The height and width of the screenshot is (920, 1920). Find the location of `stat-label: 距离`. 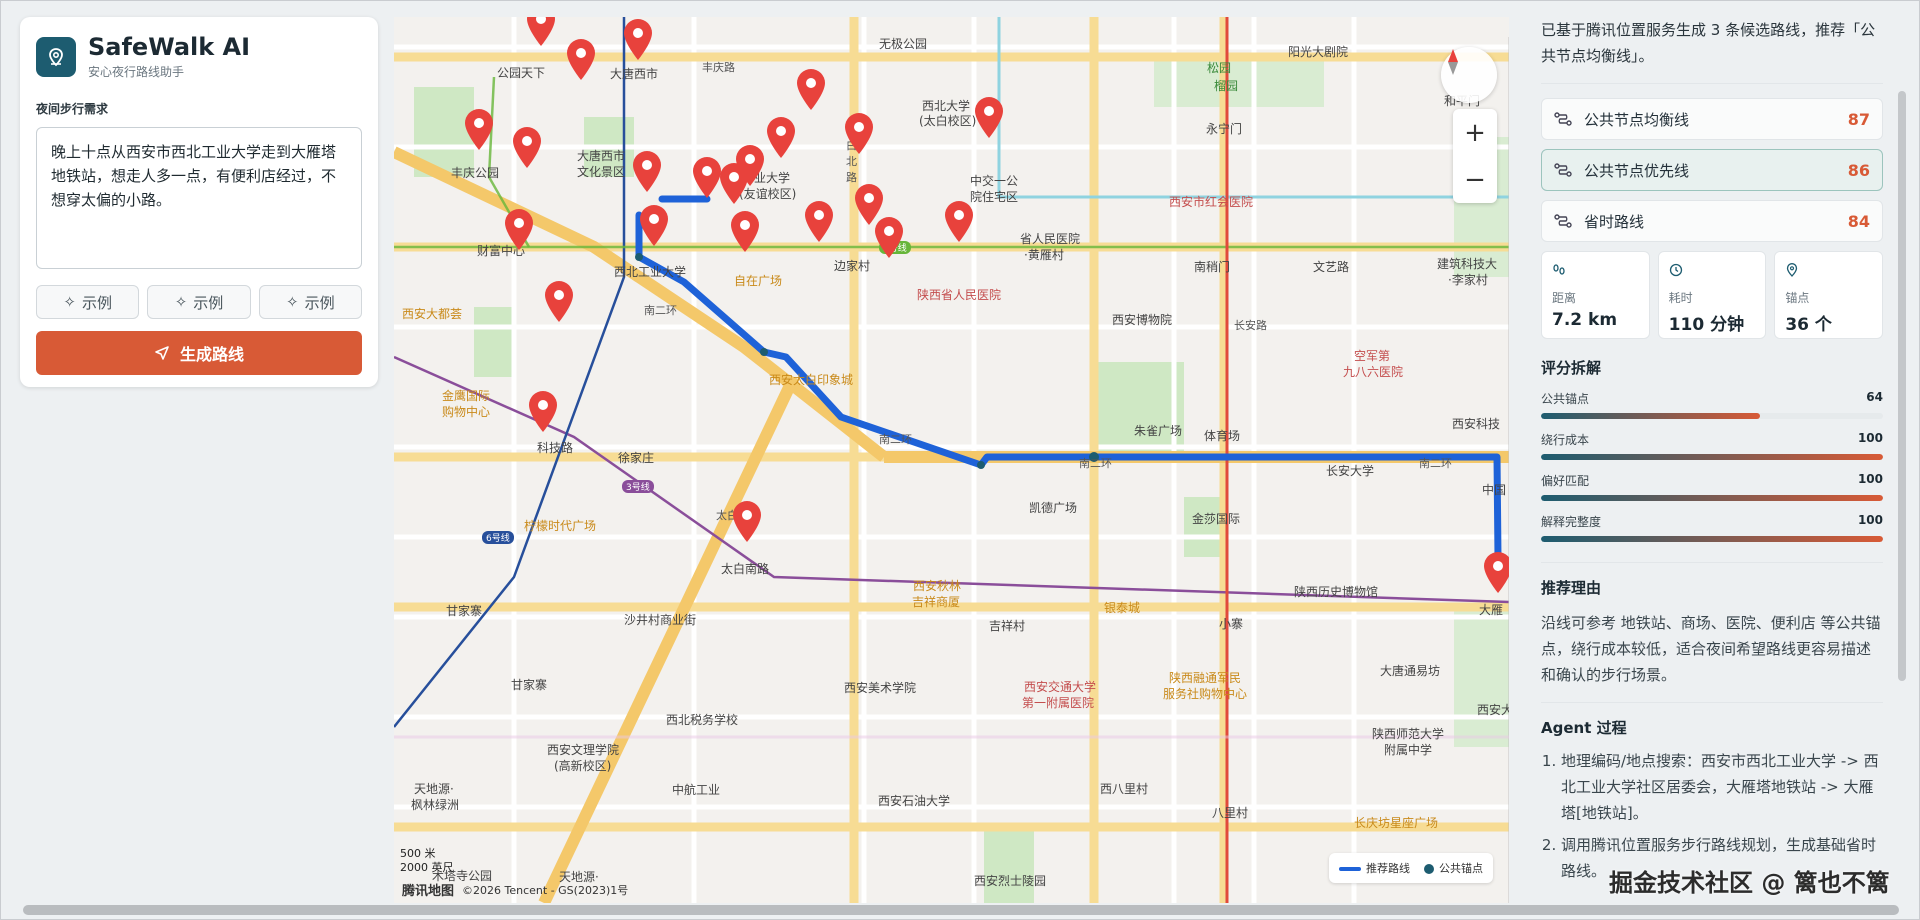

stat-label: 距离 is located at coordinates (1564, 298).